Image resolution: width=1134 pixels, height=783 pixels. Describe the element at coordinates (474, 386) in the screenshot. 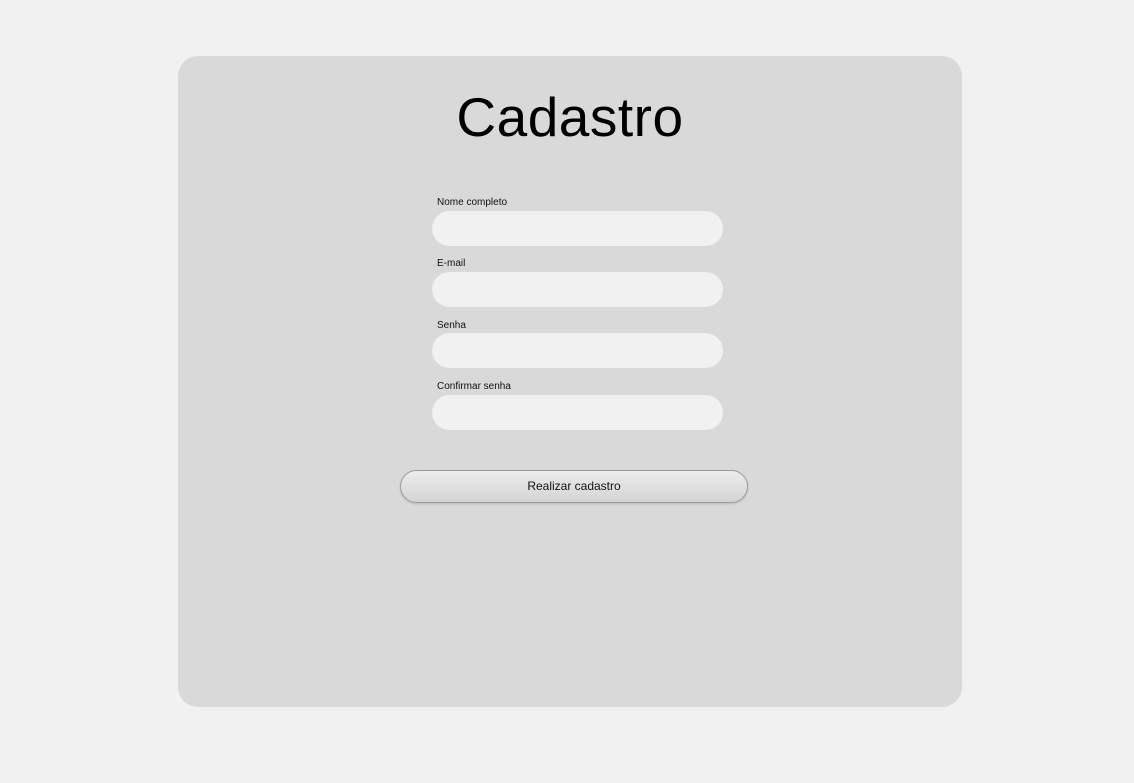

I see `confirm-password-label: Confirmar senha` at that location.